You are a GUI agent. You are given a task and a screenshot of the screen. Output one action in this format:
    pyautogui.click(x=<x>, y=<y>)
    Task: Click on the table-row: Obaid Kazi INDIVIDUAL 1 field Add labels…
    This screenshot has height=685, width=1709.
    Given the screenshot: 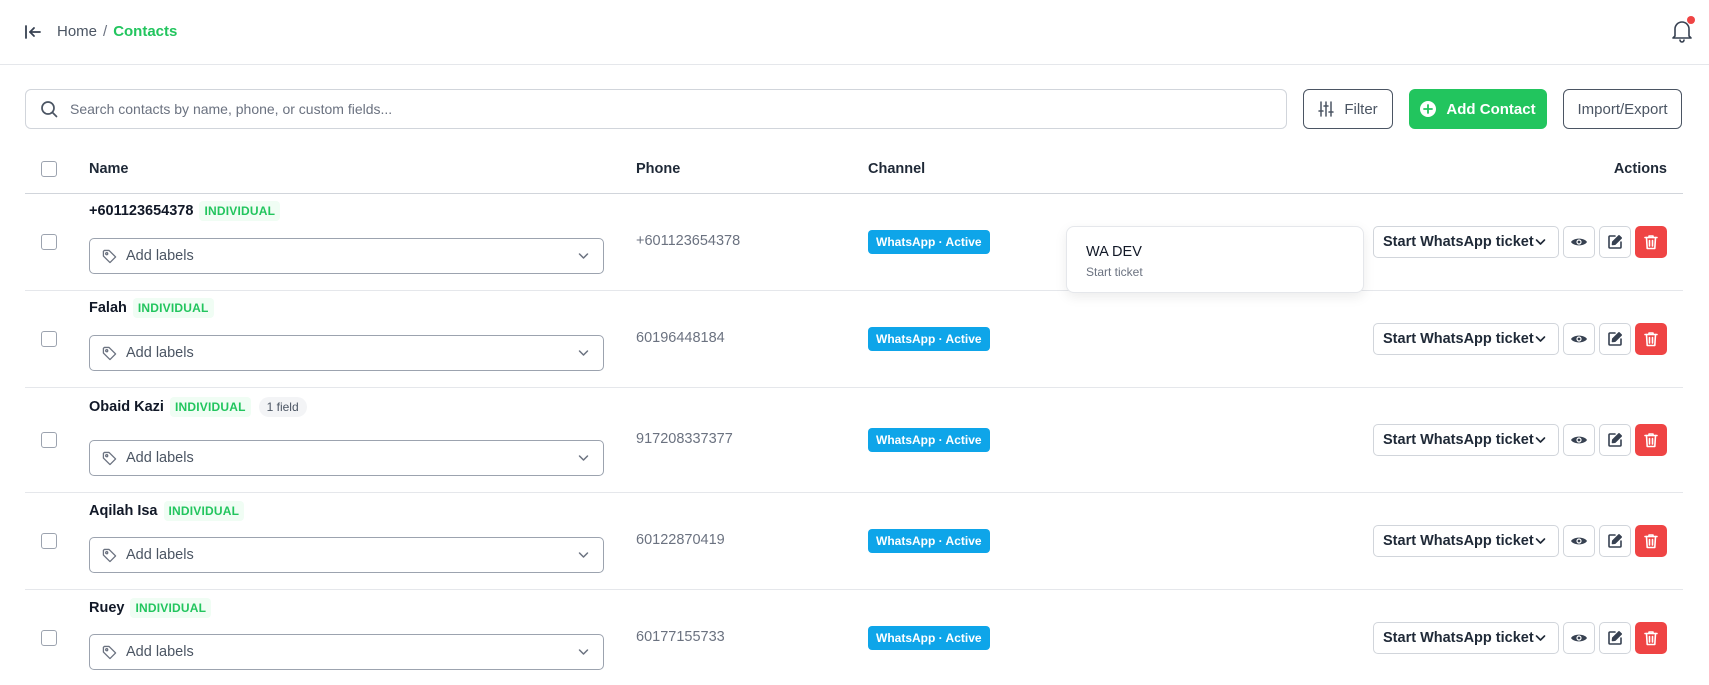 What is the action you would take?
    pyautogui.click(x=854, y=440)
    